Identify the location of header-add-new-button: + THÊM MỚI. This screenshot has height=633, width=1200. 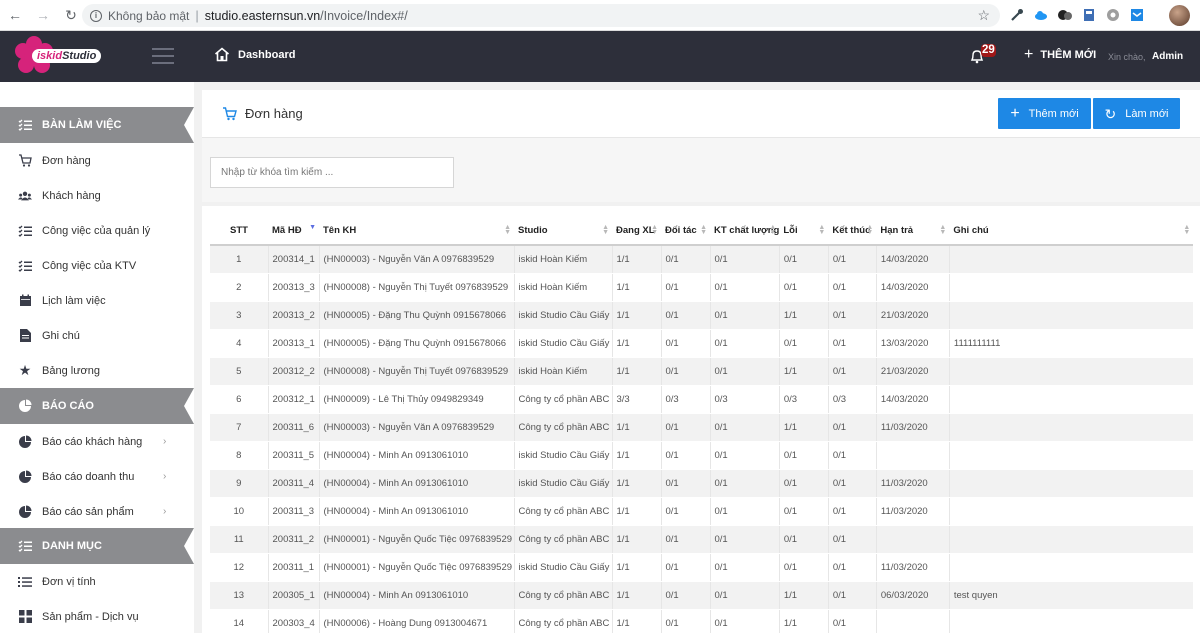
(1060, 55).